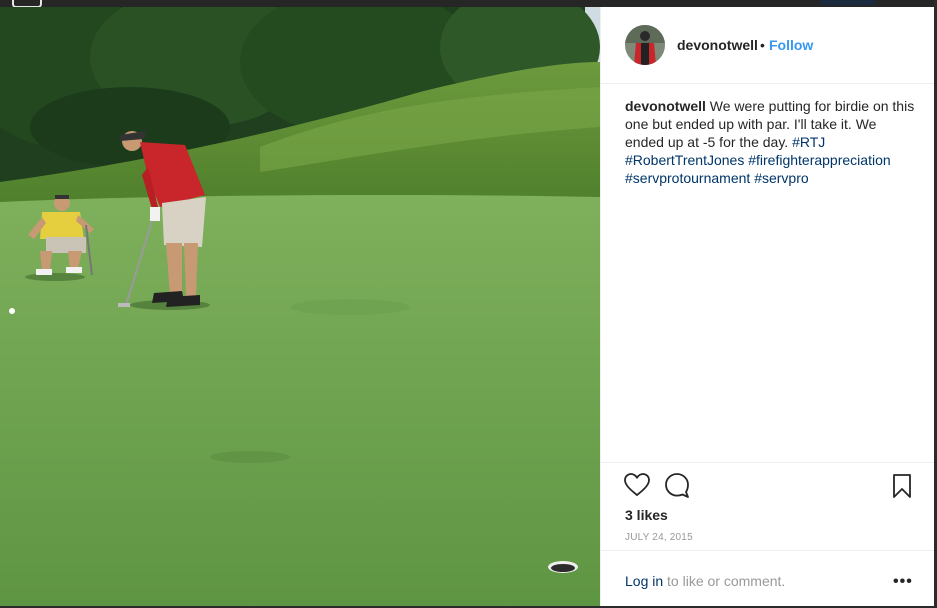 Image resolution: width=937 pixels, height=608 pixels. I want to click on hashtag-link: #firefighterappreciation, so click(819, 160).